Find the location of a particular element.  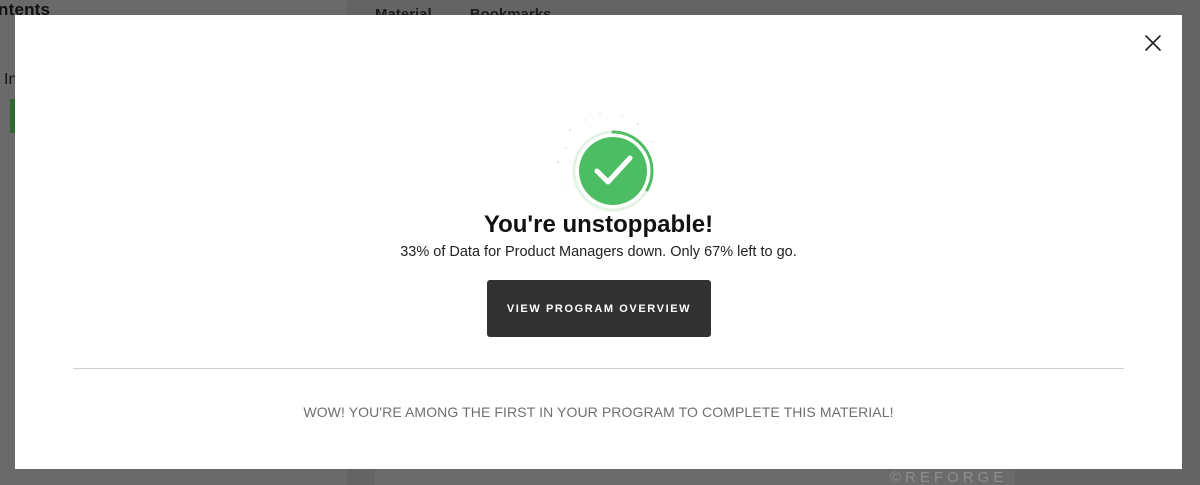

completion-badge is located at coordinates (605, 157).